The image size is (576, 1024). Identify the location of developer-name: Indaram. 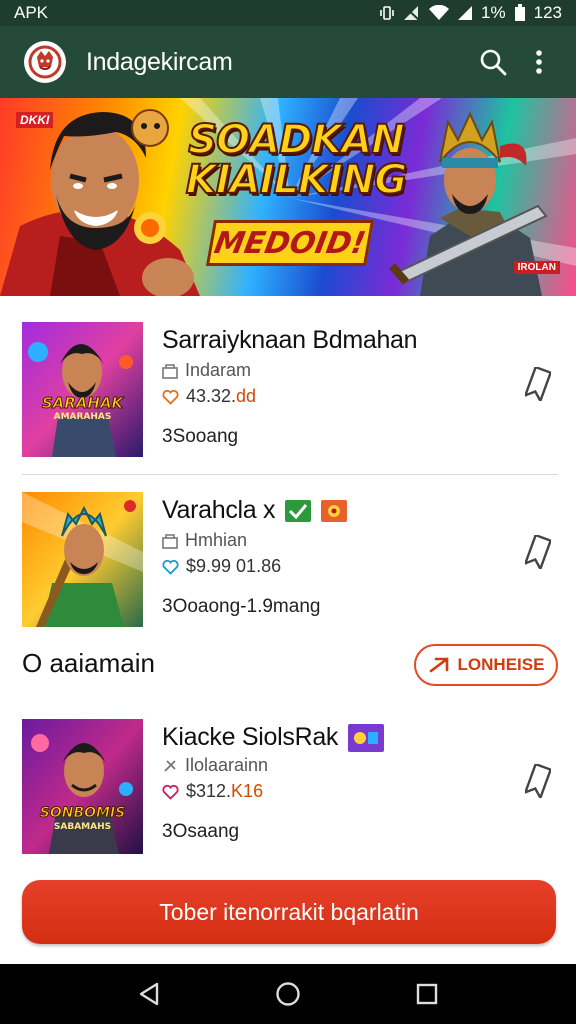
(218, 370).